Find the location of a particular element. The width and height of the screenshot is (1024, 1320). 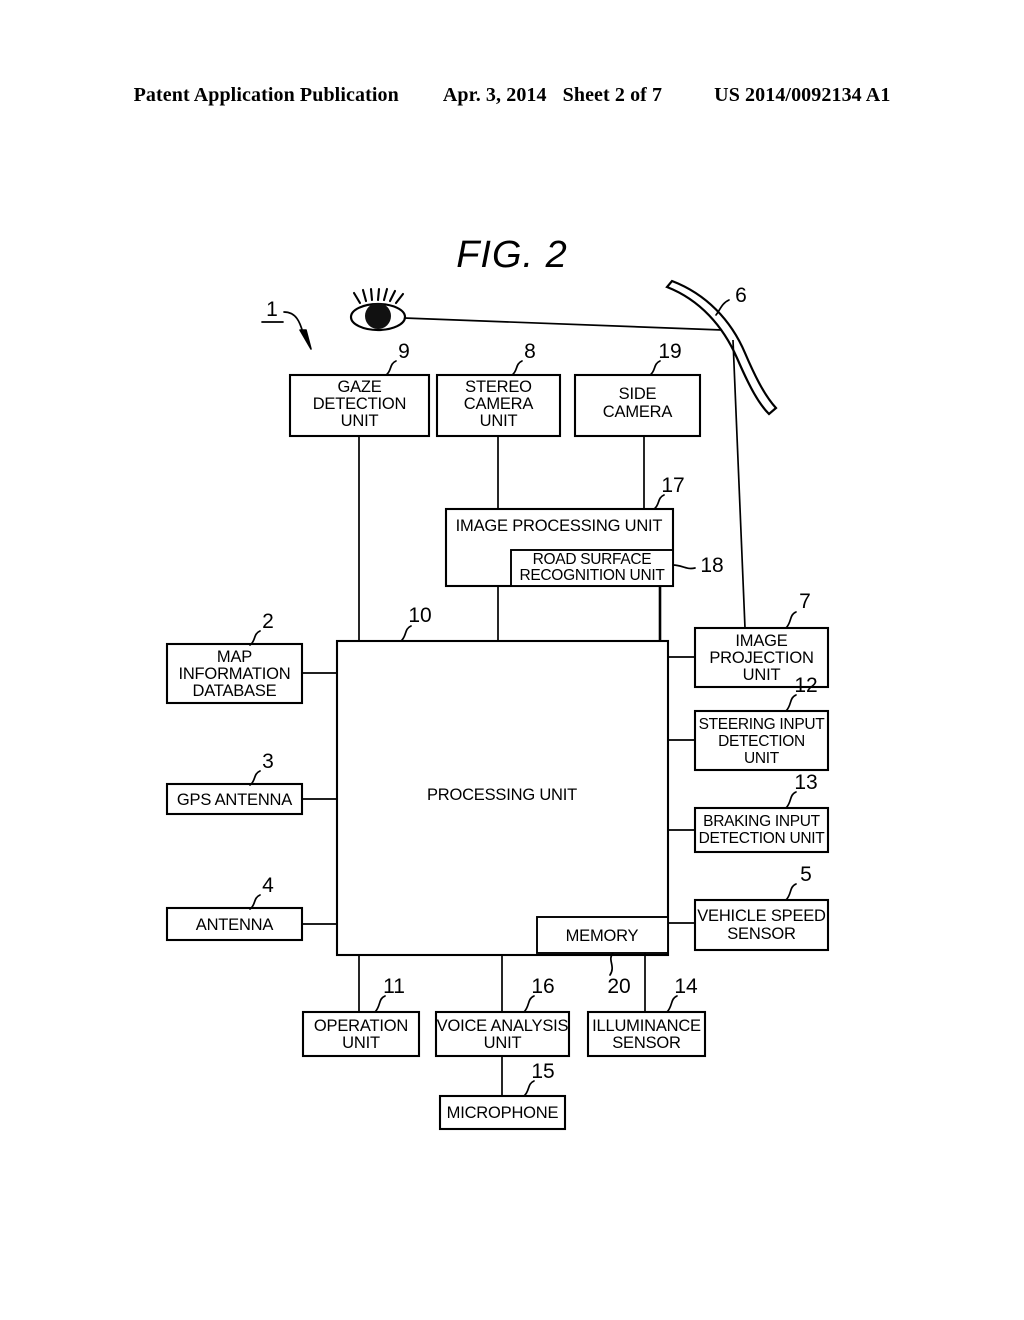

ref-number-1: 1 is located at coordinates (272, 309).